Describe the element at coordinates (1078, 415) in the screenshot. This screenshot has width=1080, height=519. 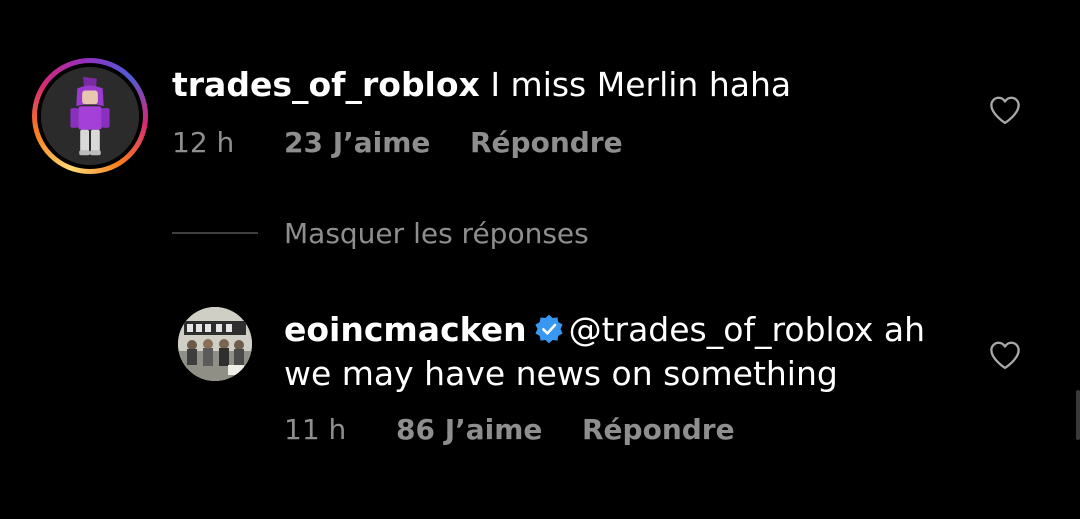
I see `scrollbar` at that location.